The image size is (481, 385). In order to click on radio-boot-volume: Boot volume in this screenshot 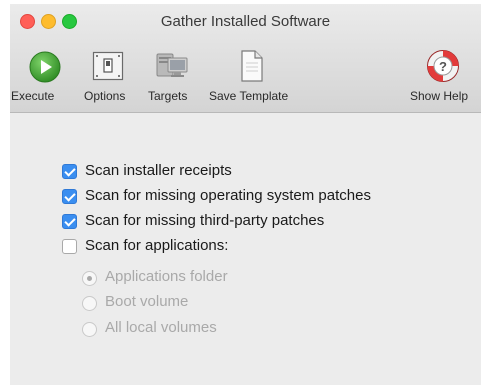, I will do `click(232, 303)`.